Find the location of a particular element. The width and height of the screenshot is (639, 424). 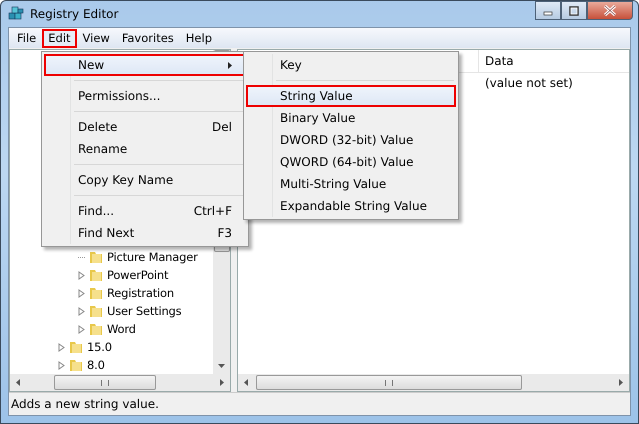

cubes-icon is located at coordinates (16, 14).